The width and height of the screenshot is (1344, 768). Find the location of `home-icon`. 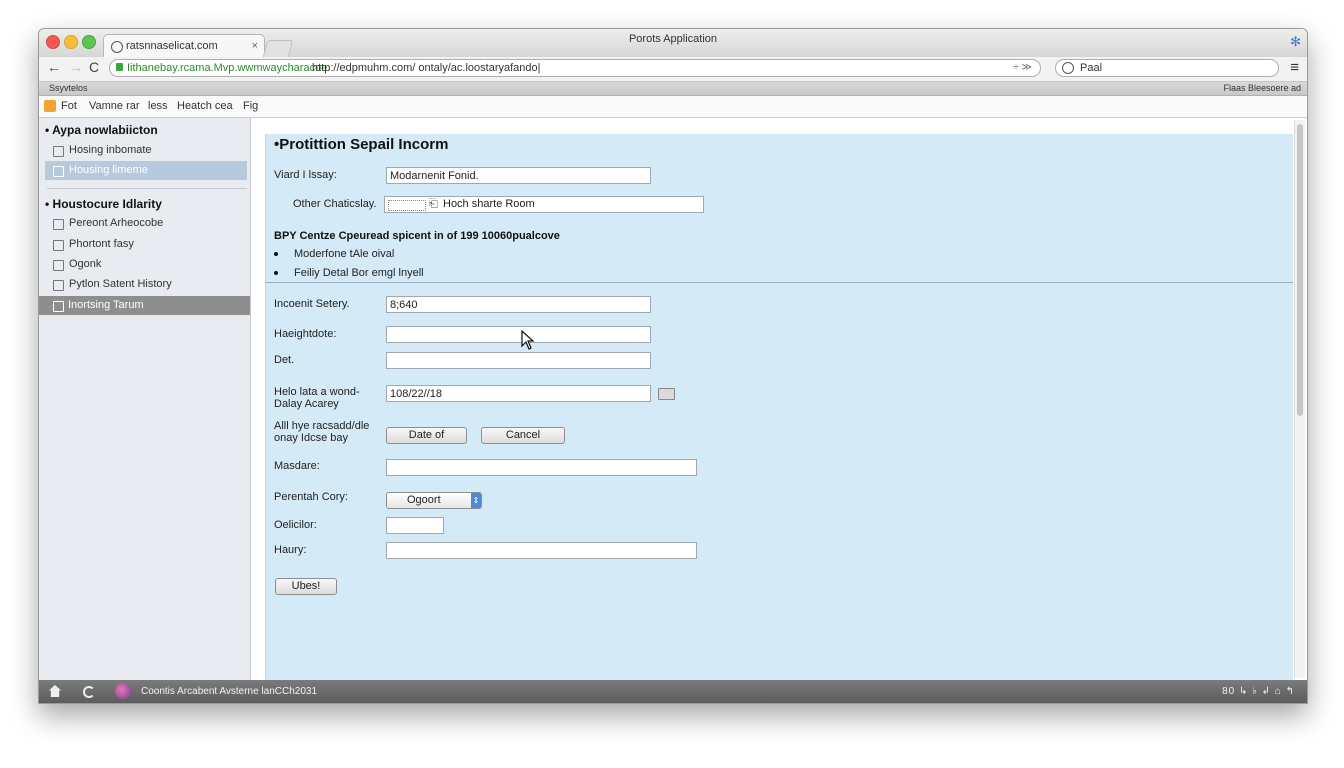

home-icon is located at coordinates (55, 691).